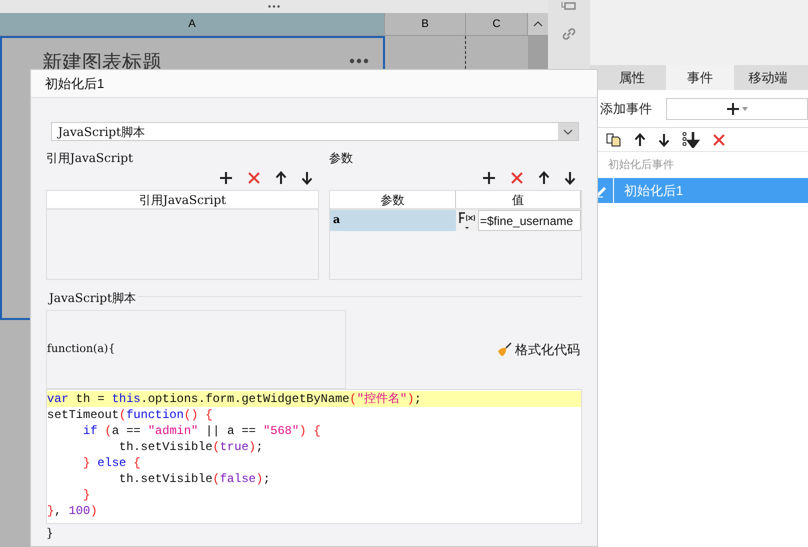  Describe the element at coordinates (337, 220) in the screenshot. I see `parameter-name: a` at that location.